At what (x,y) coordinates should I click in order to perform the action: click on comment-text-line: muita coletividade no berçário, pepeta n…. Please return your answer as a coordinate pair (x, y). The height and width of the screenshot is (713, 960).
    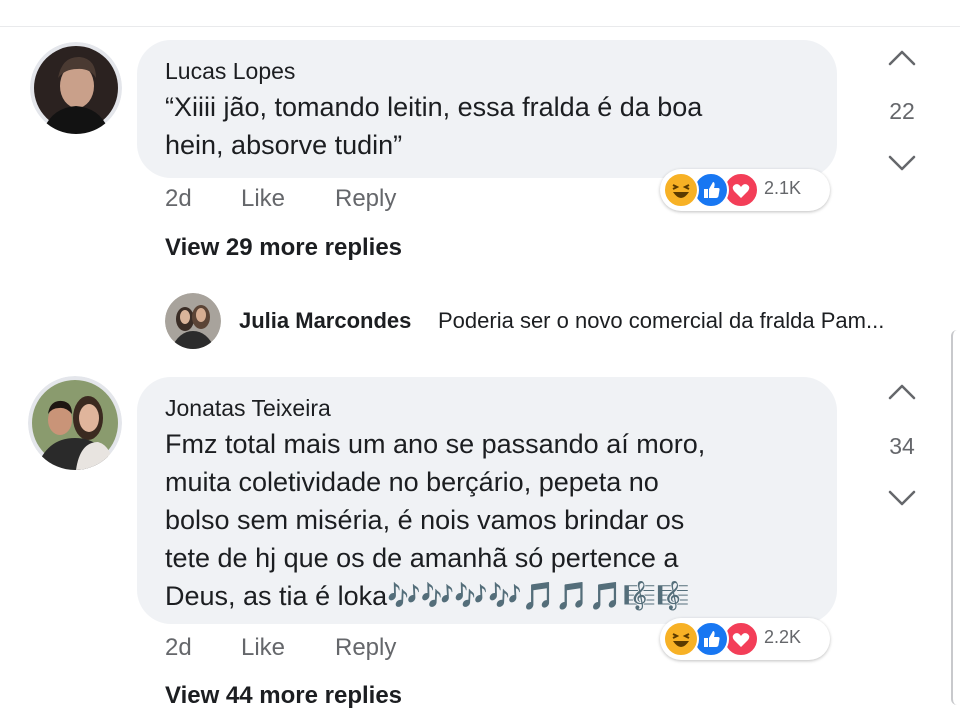
    Looking at the image, I should click on (412, 482).